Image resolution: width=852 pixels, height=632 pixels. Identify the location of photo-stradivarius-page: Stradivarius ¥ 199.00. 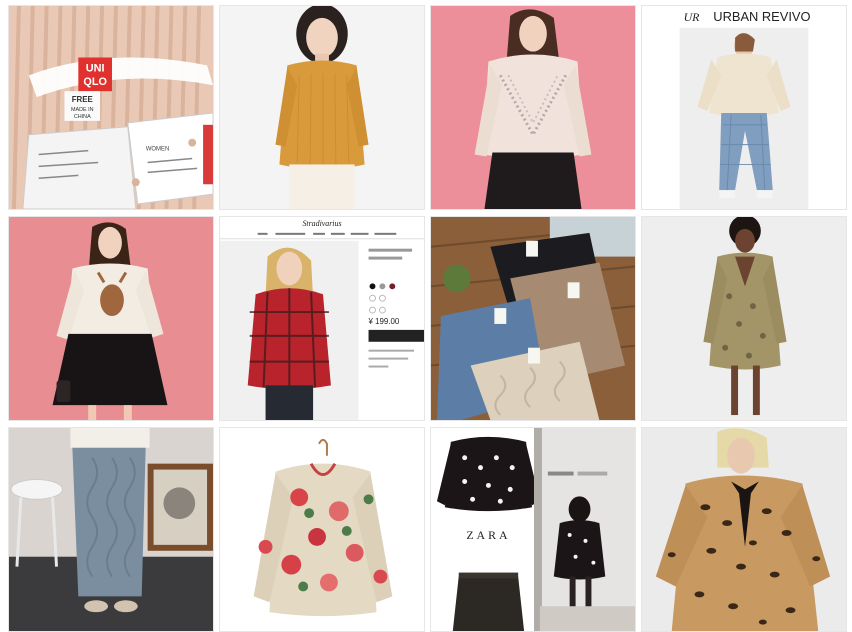
(322, 318).